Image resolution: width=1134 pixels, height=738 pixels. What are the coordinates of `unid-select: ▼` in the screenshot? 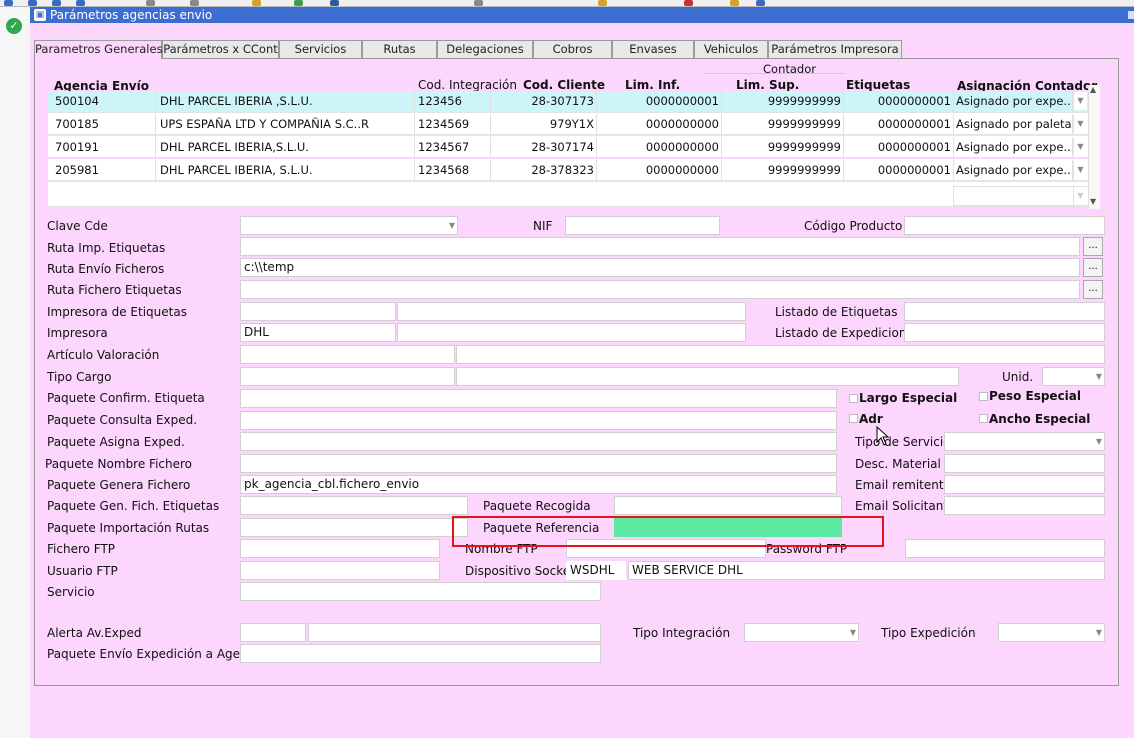 It's located at (1073, 376).